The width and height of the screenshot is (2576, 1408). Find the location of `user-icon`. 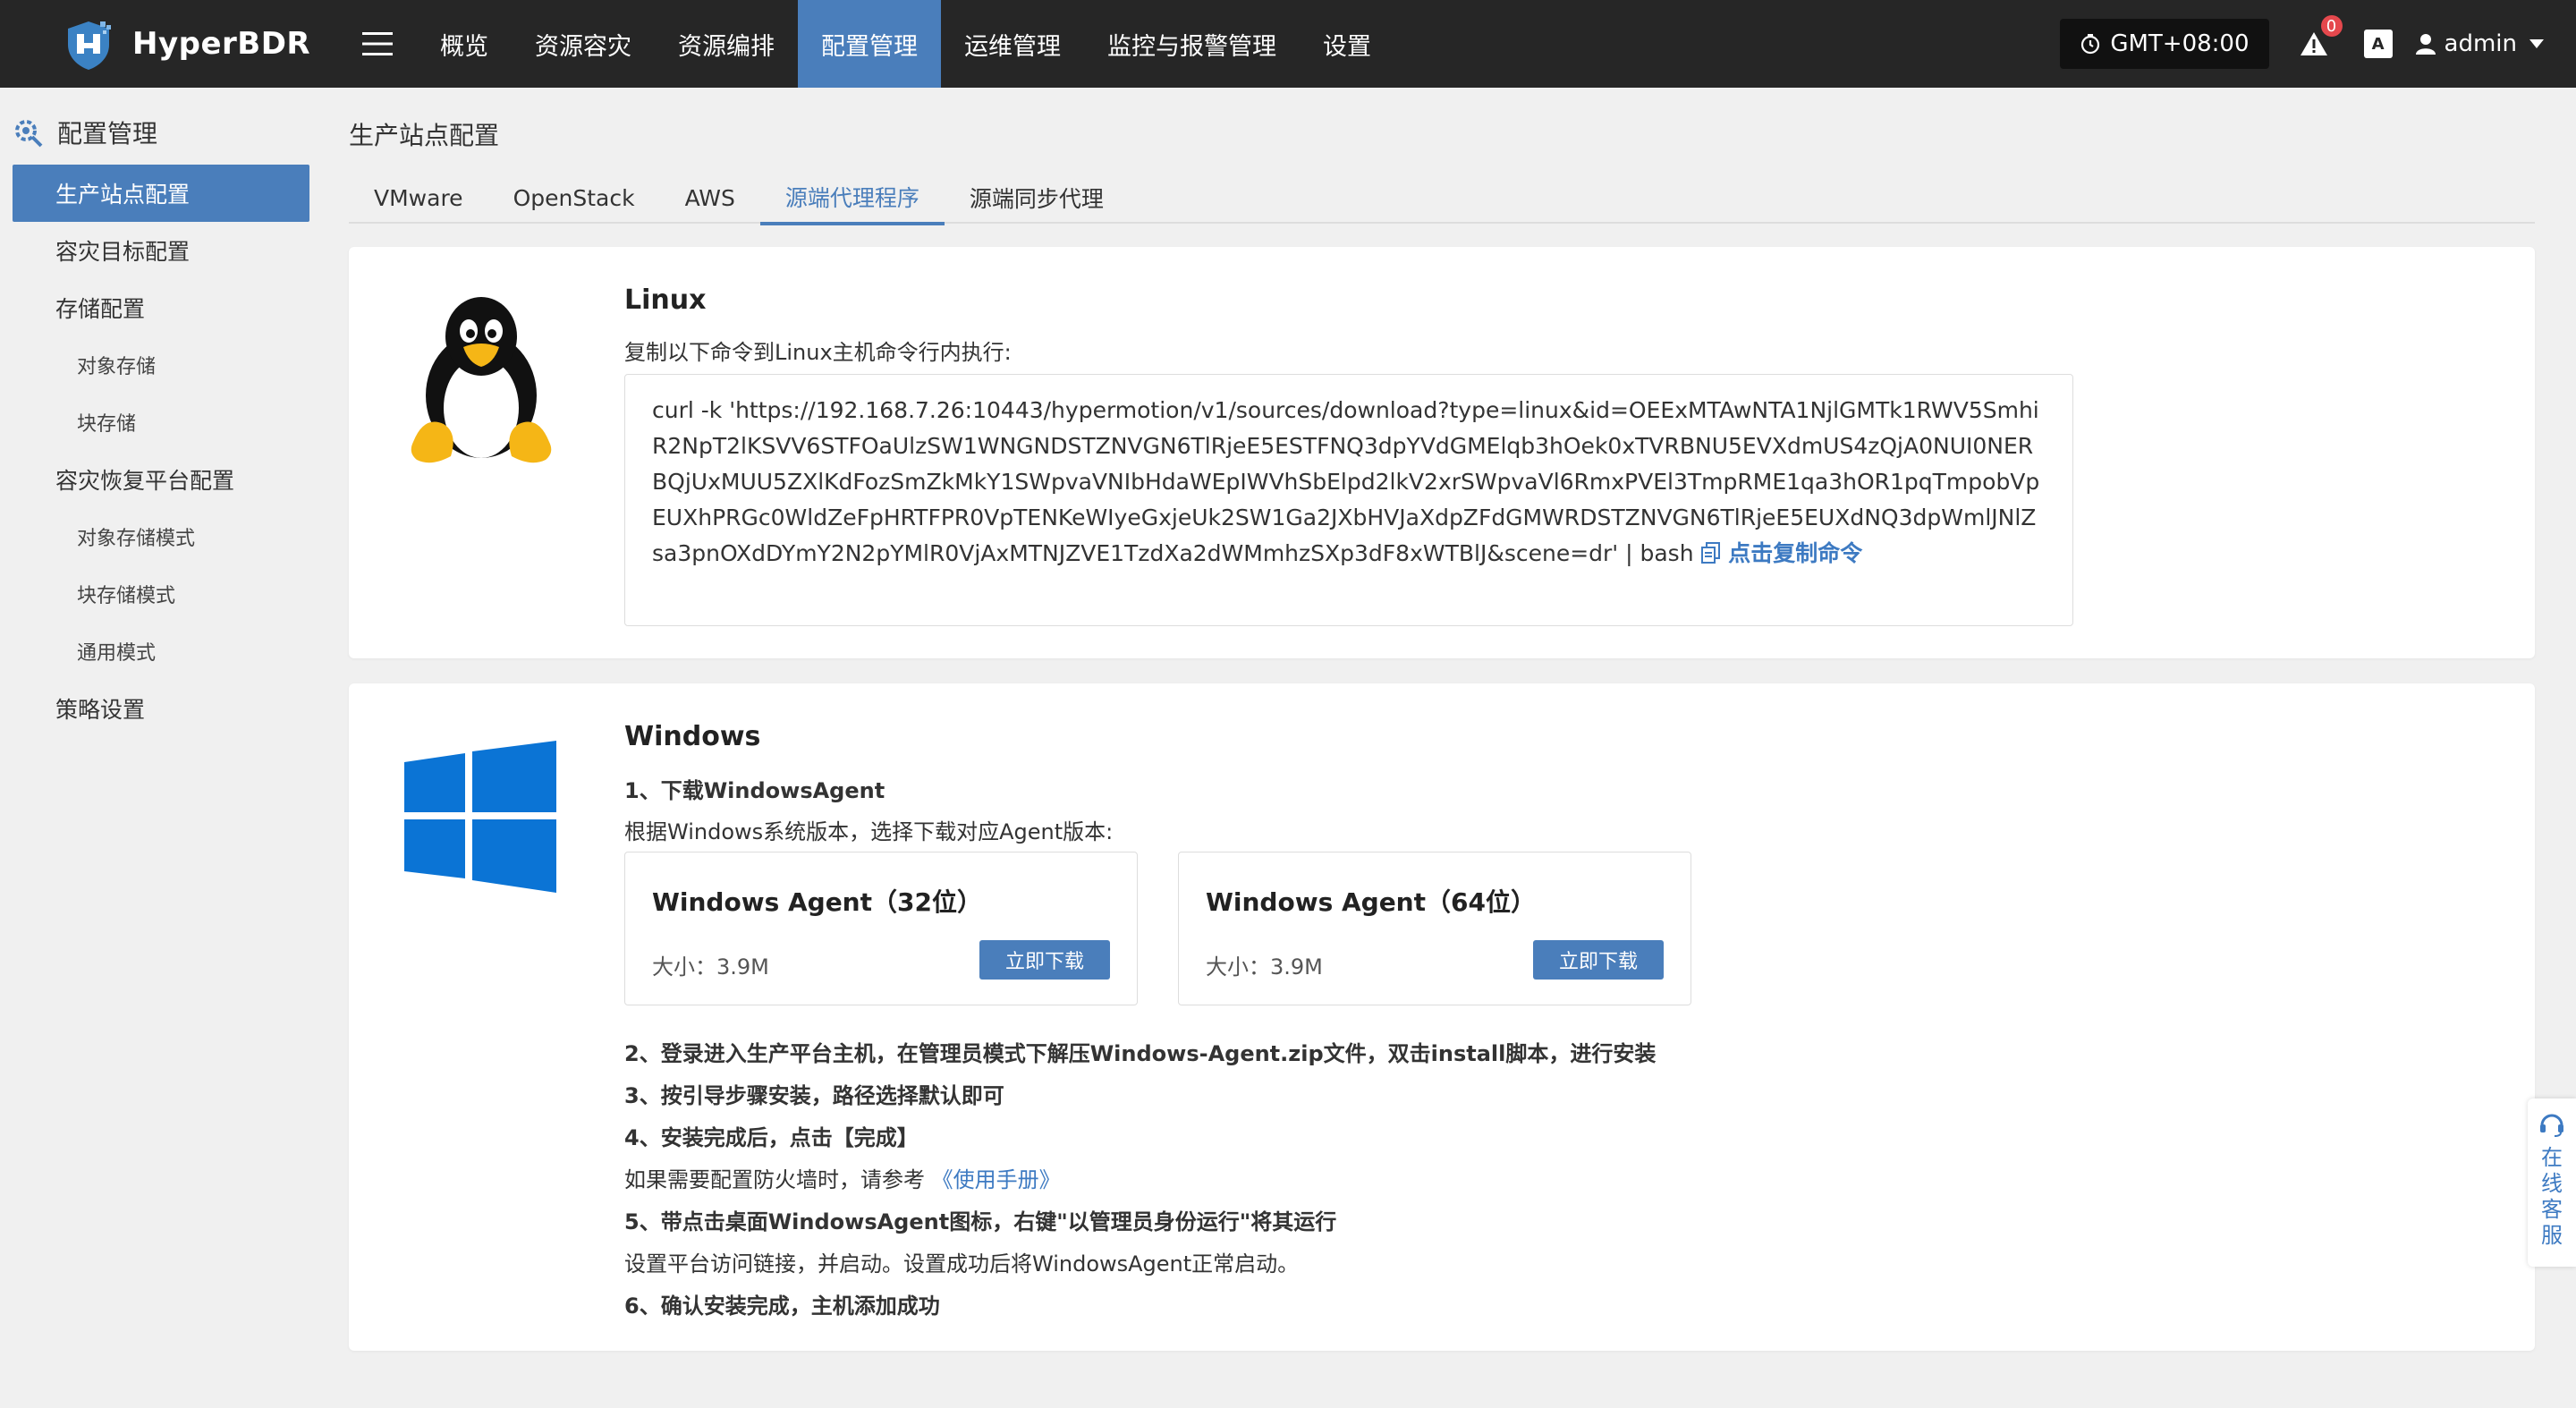

user-icon is located at coordinates (2425, 44).